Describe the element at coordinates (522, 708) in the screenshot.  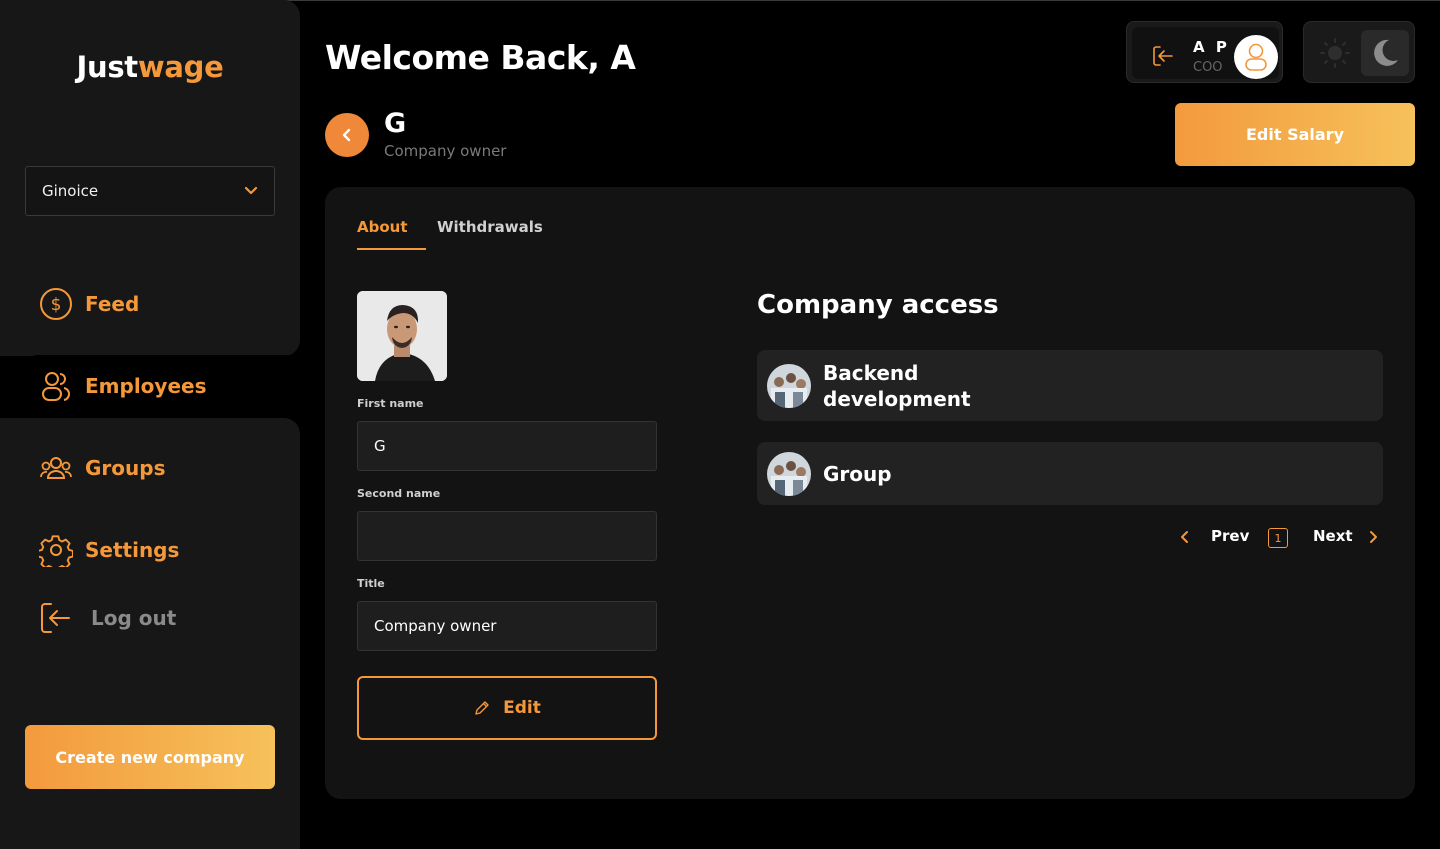
I see `edit-button-label: Edit` at that location.